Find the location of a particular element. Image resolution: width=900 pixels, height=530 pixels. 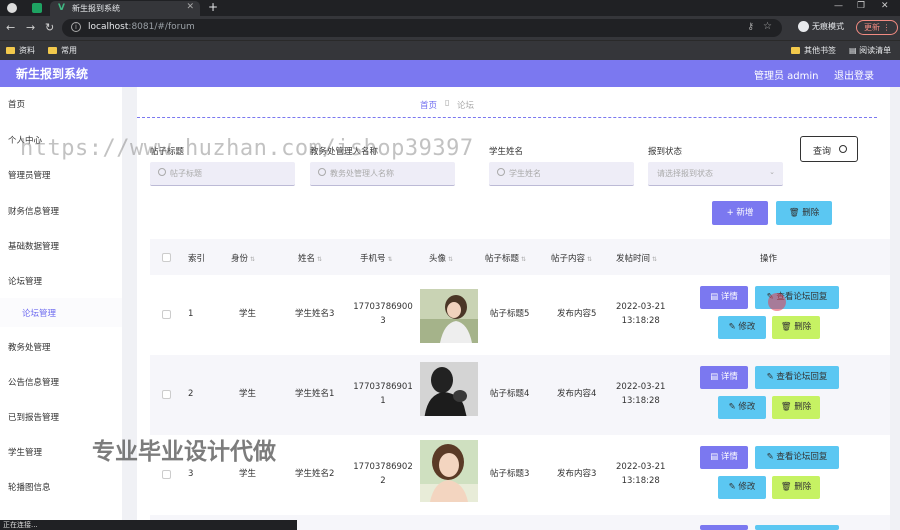

row-post-title: 帖子标题3 is located at coordinates (510, 474).